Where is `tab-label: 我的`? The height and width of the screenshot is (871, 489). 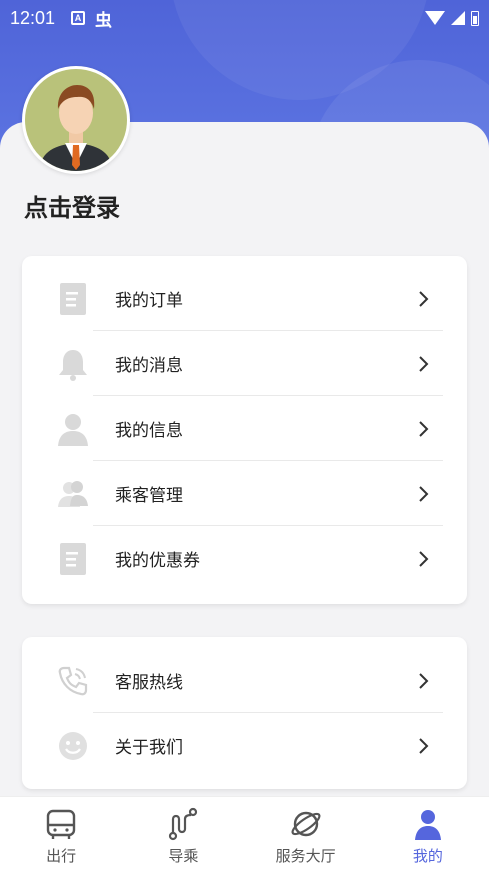
tab-label: 我的 is located at coordinates (427, 856).